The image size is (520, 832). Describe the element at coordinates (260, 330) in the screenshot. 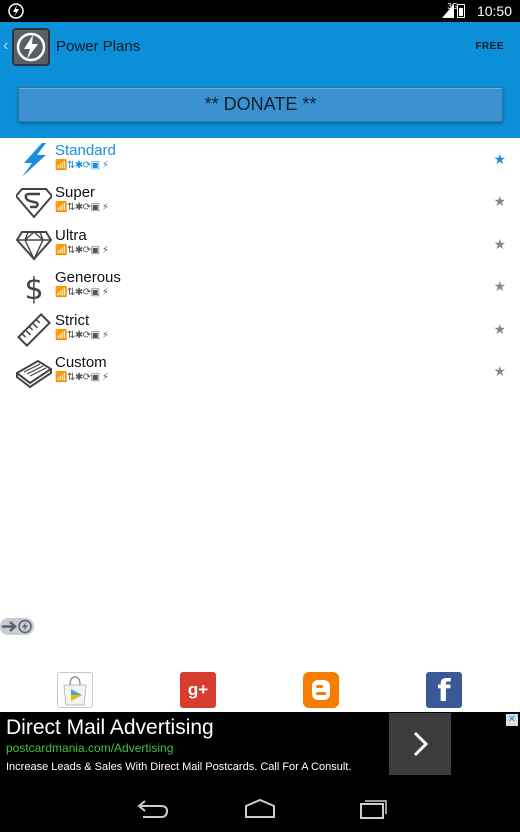

I see `plan-item-strict: Strict 📶⇅✱⟳▣ ⚡ ★` at that location.